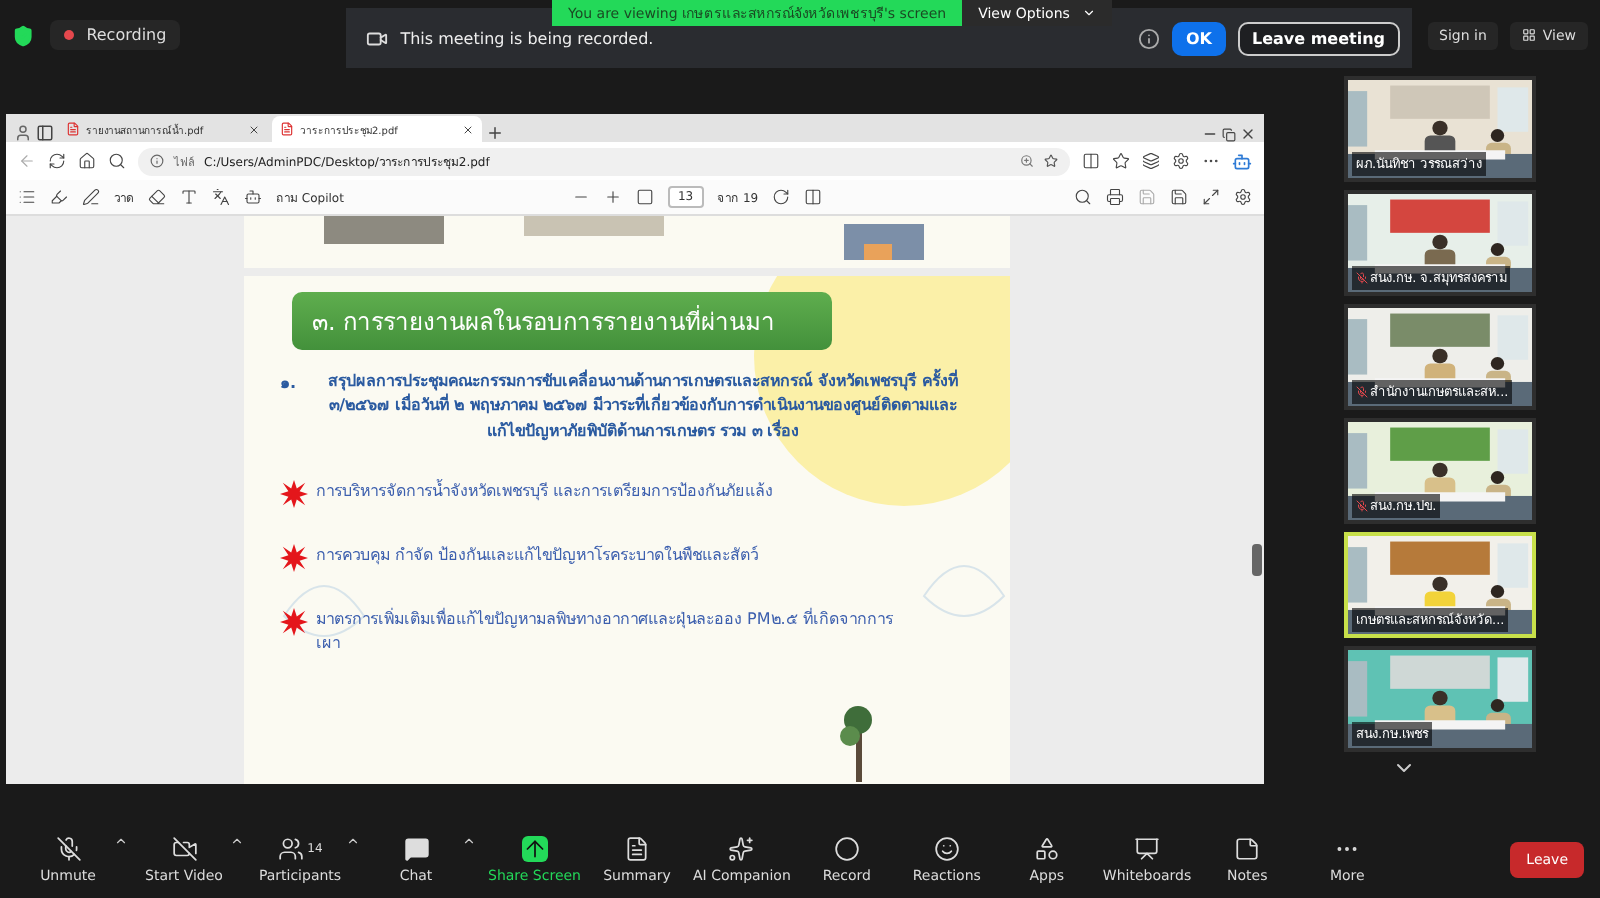  Describe the element at coordinates (1121, 161) in the screenshot. I see `favorites-icon` at that location.